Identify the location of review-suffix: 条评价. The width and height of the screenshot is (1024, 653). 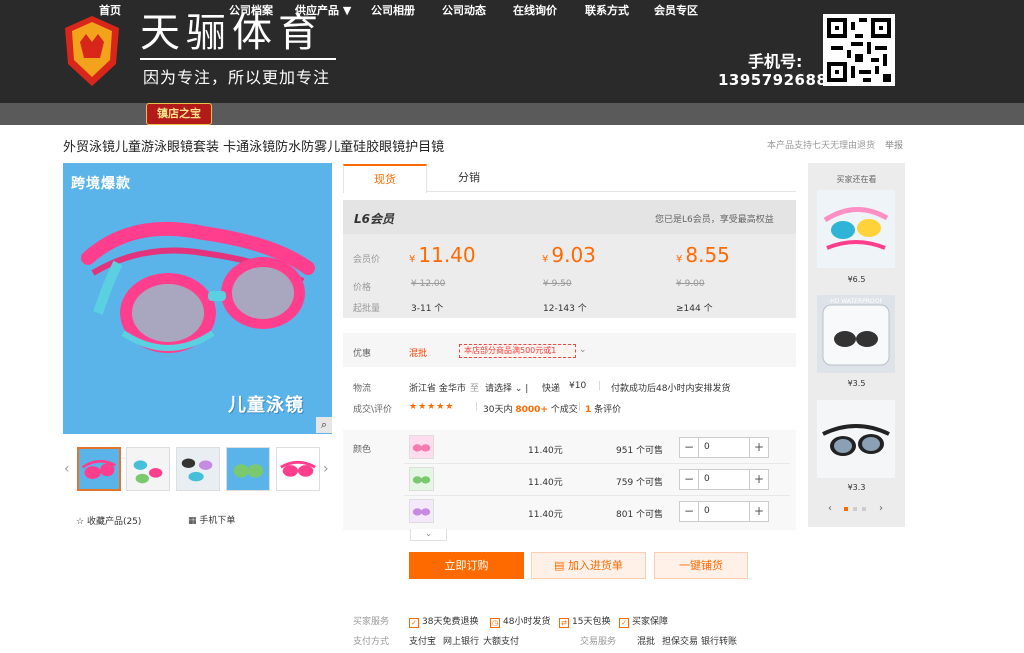
(608, 410).